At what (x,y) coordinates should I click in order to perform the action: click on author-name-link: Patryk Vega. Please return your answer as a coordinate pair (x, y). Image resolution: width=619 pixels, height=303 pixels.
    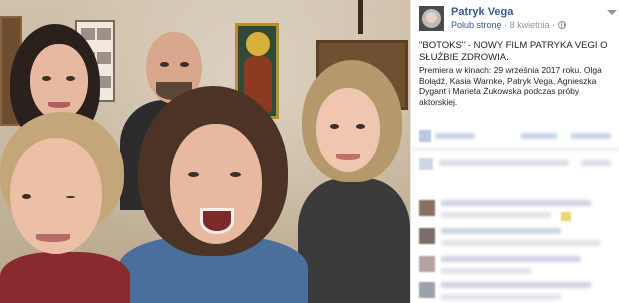
    Looking at the image, I should click on (482, 12).